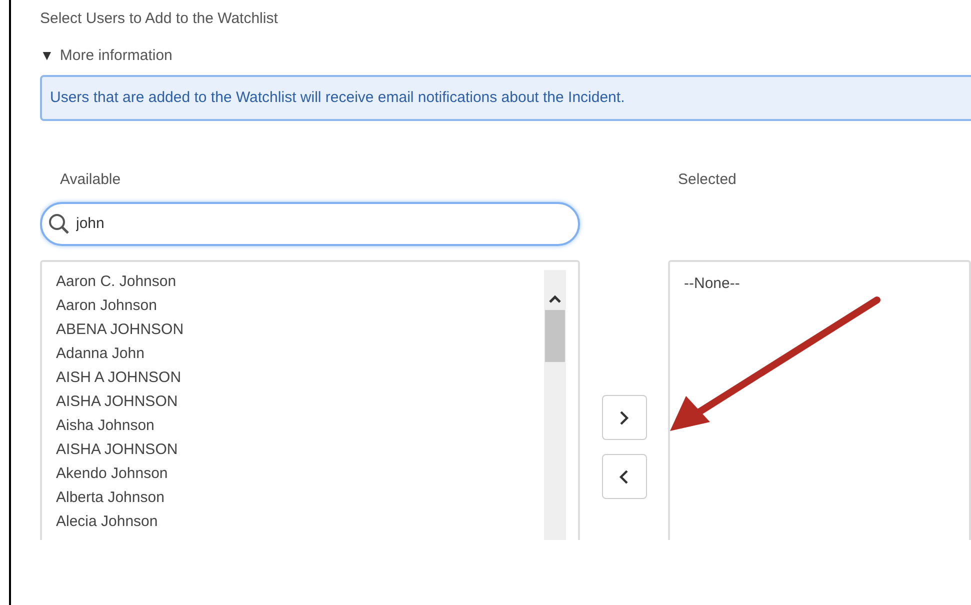 This screenshot has height=605, width=971. Describe the element at coordinates (106, 306) in the screenshot. I see `list-option: Aaron Johnson` at that location.